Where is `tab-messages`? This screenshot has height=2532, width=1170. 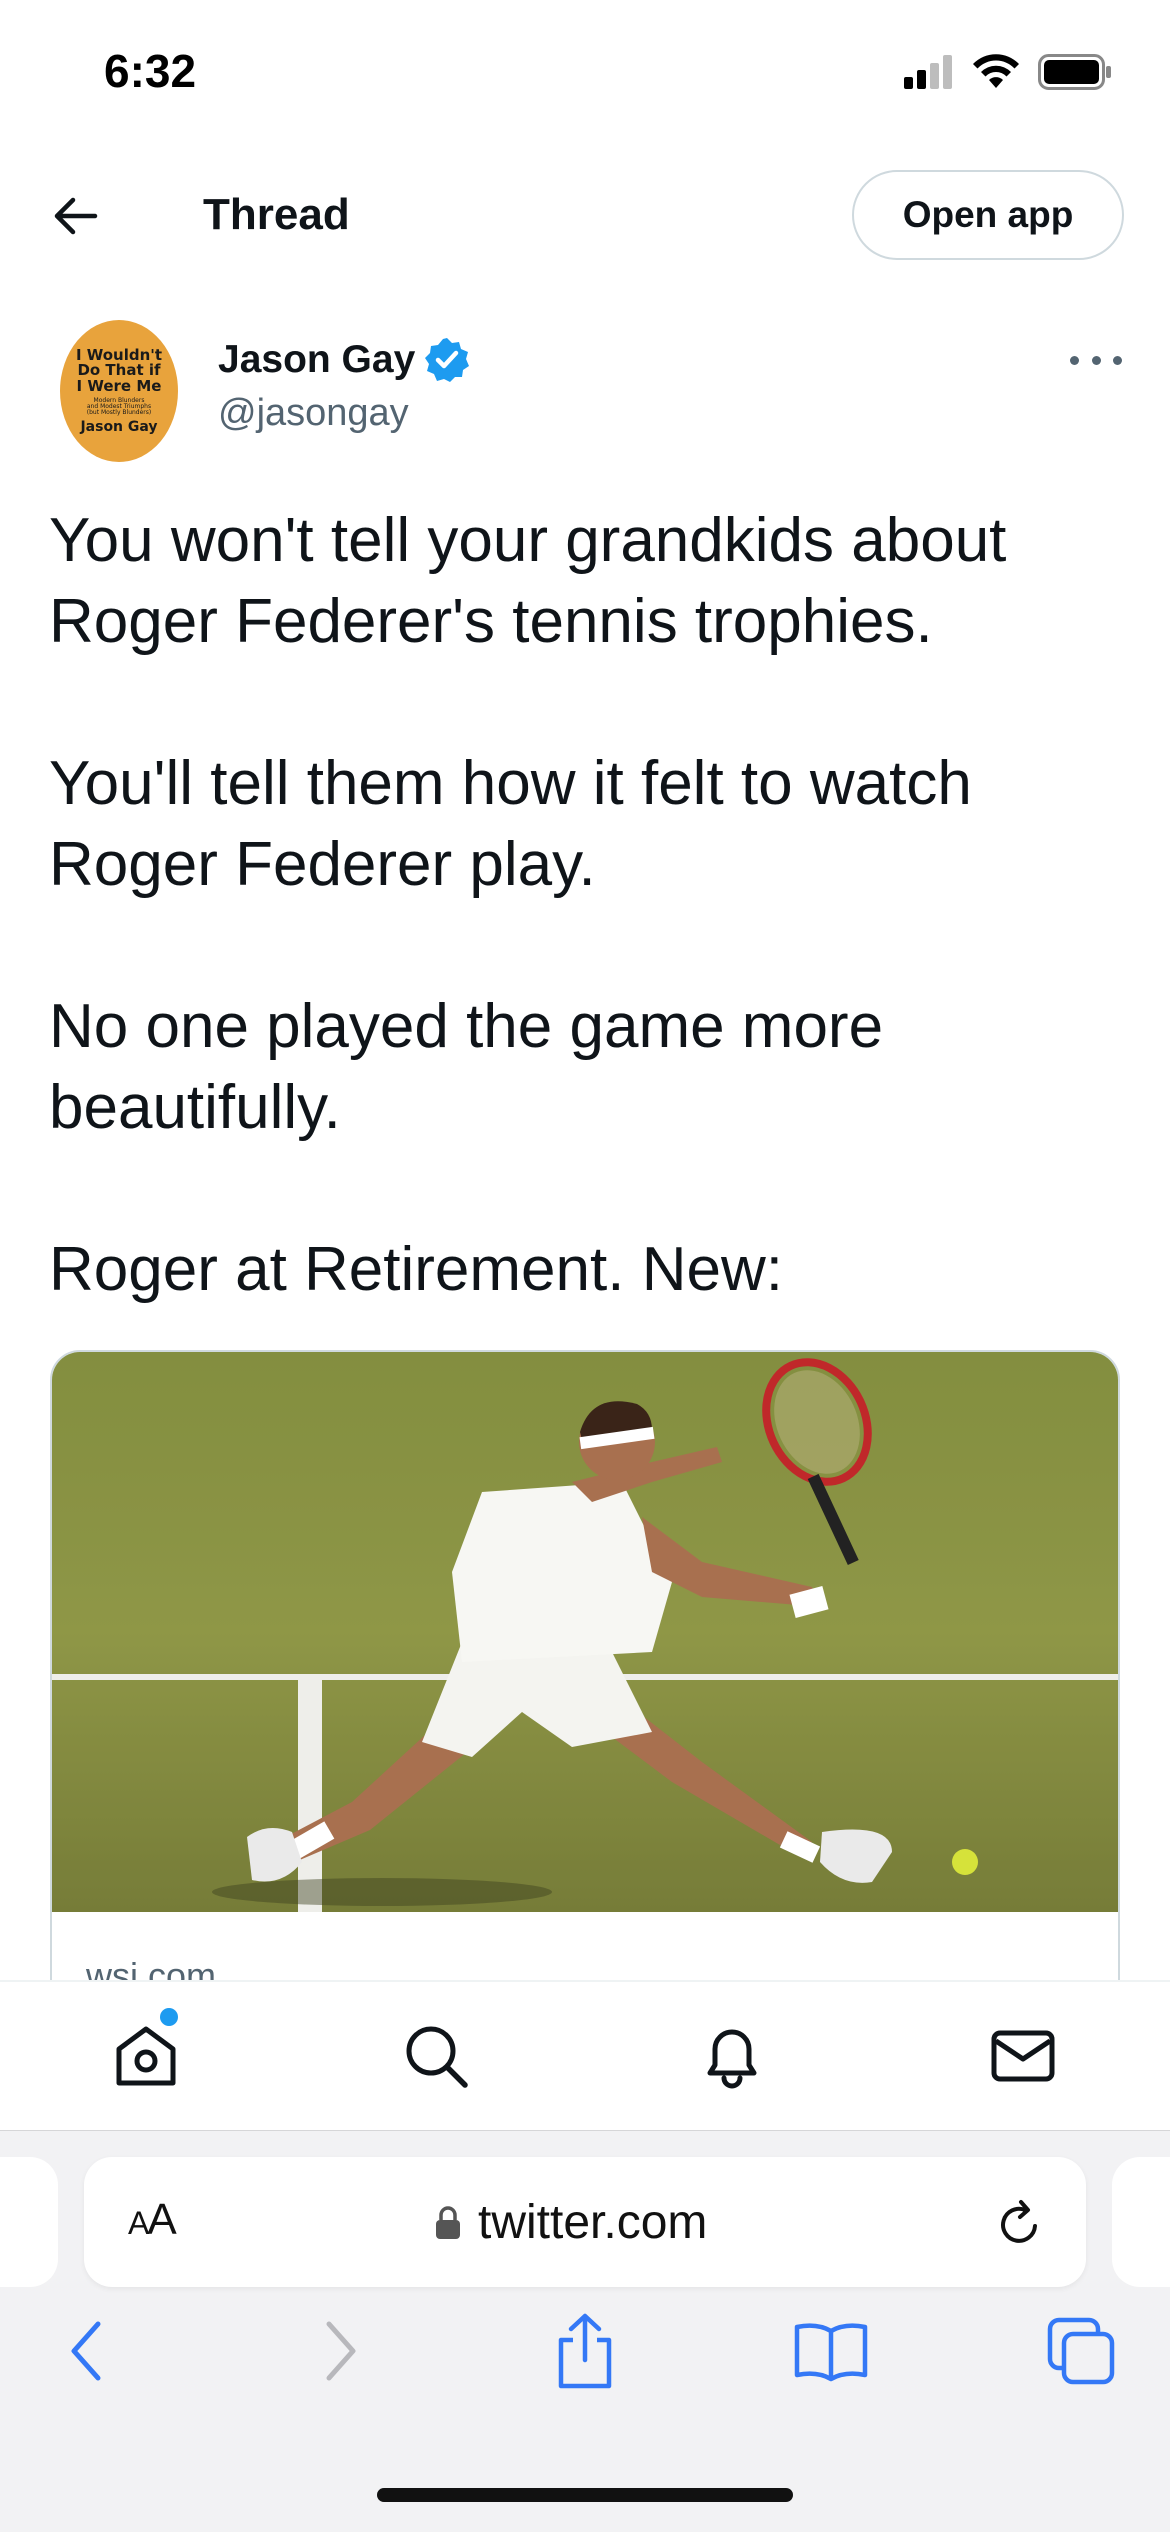
tab-messages is located at coordinates (1023, 2056).